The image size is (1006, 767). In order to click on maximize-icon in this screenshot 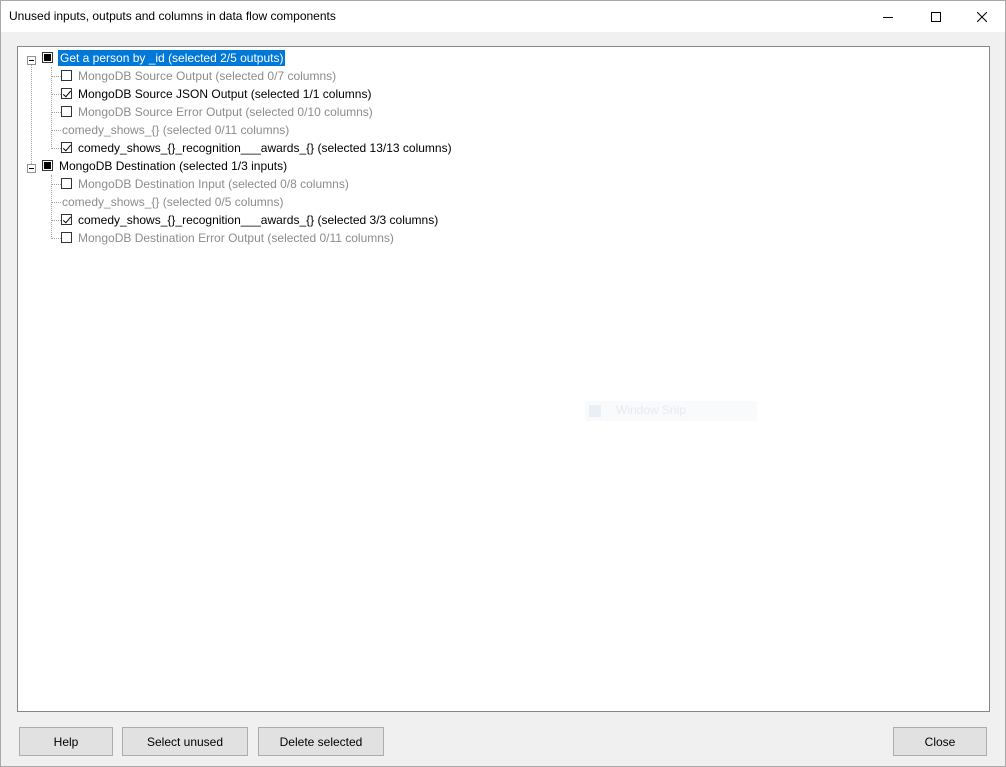, I will do `click(936, 16)`.